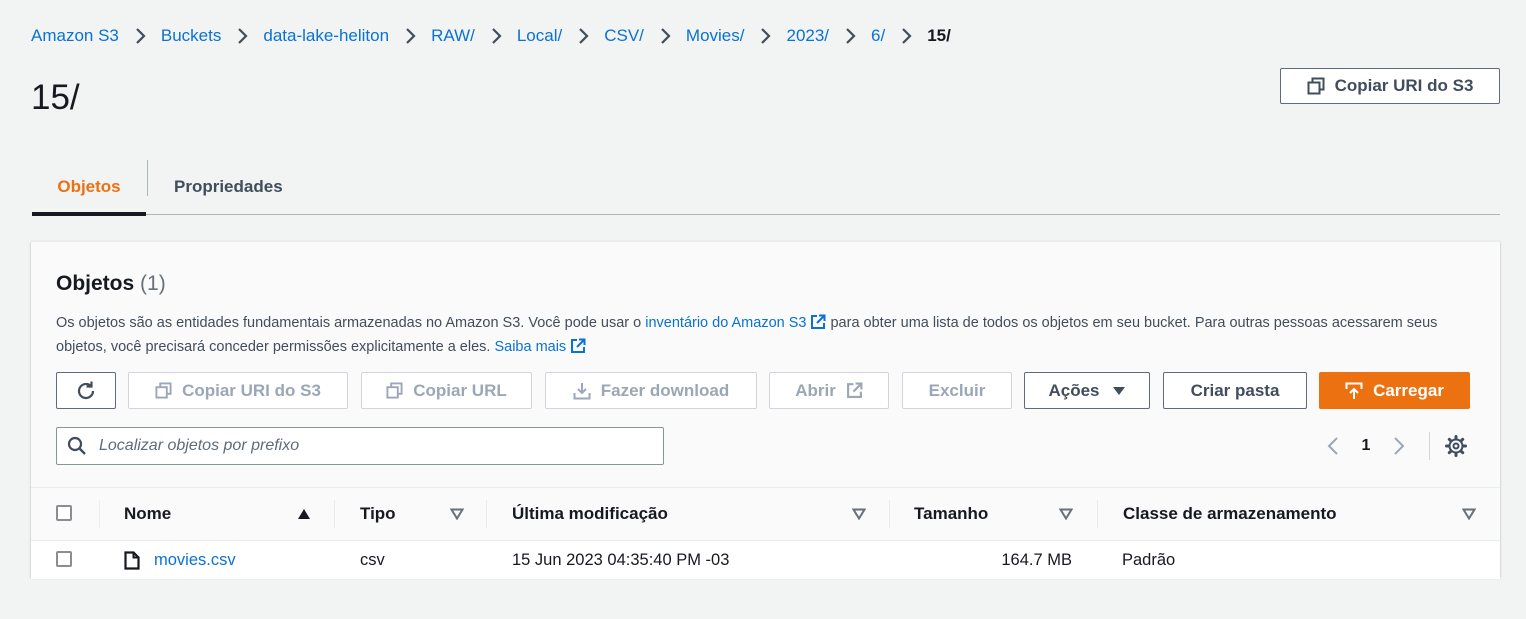 Image resolution: width=1526 pixels, height=619 pixels. Describe the element at coordinates (95, 283) in the screenshot. I see `objects-title-text: Objetos` at that location.